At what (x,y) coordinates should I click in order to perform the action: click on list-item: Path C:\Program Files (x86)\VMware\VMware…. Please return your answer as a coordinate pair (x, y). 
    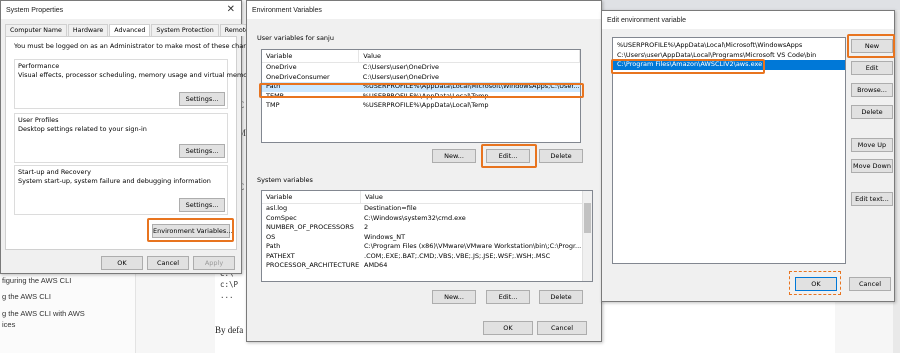
    Looking at the image, I should click on (427, 247).